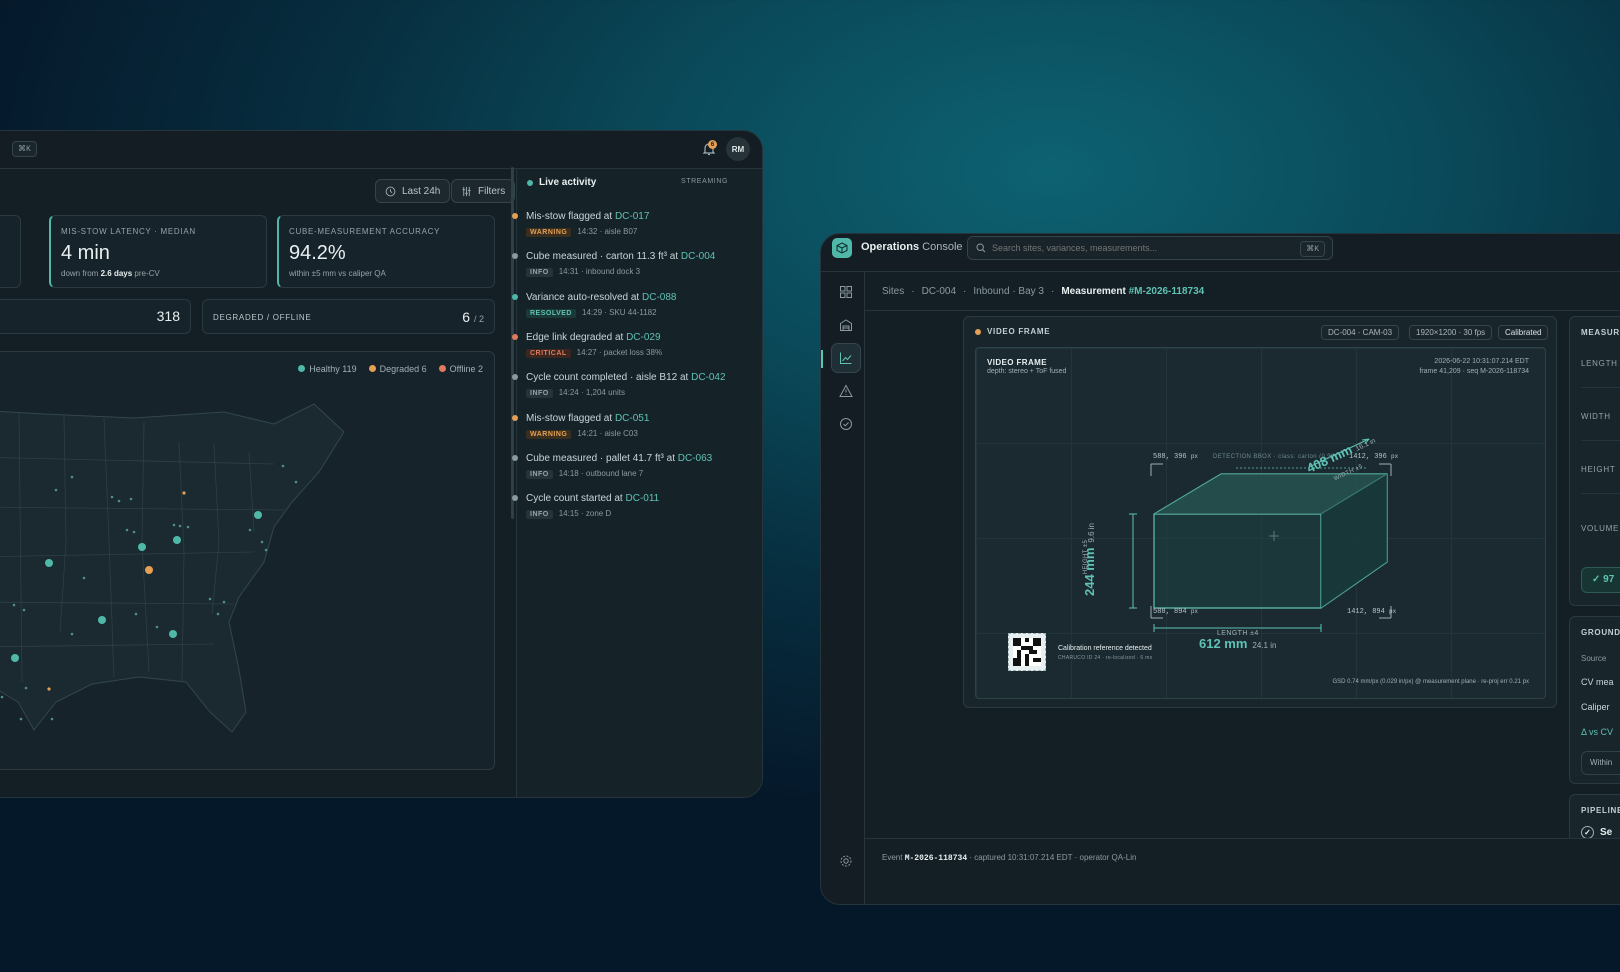 This screenshot has height=972, width=1620. I want to click on us-map, so click(172, 568).